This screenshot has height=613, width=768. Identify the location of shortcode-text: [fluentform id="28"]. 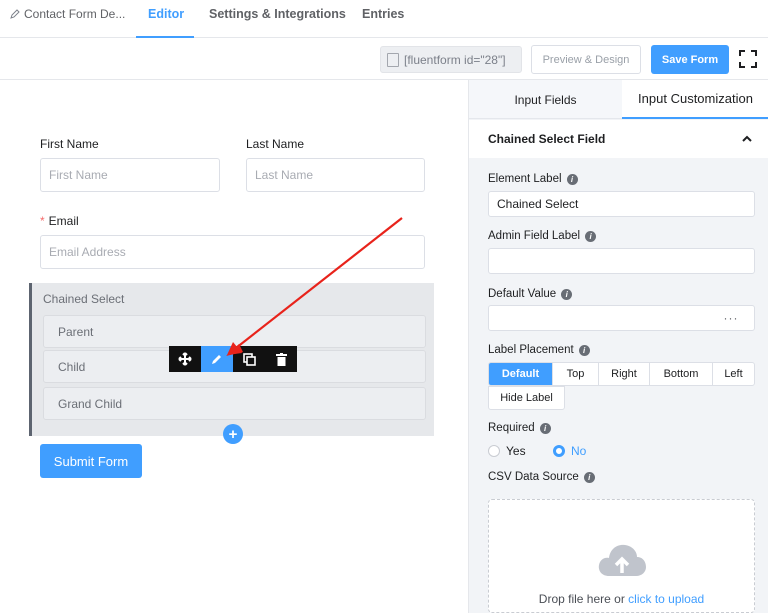
(455, 59).